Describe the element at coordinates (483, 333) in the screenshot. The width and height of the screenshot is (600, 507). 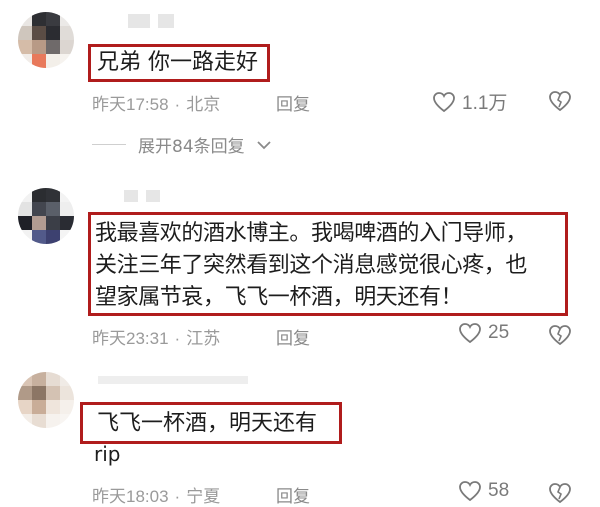
I see `like-button: 25` at that location.